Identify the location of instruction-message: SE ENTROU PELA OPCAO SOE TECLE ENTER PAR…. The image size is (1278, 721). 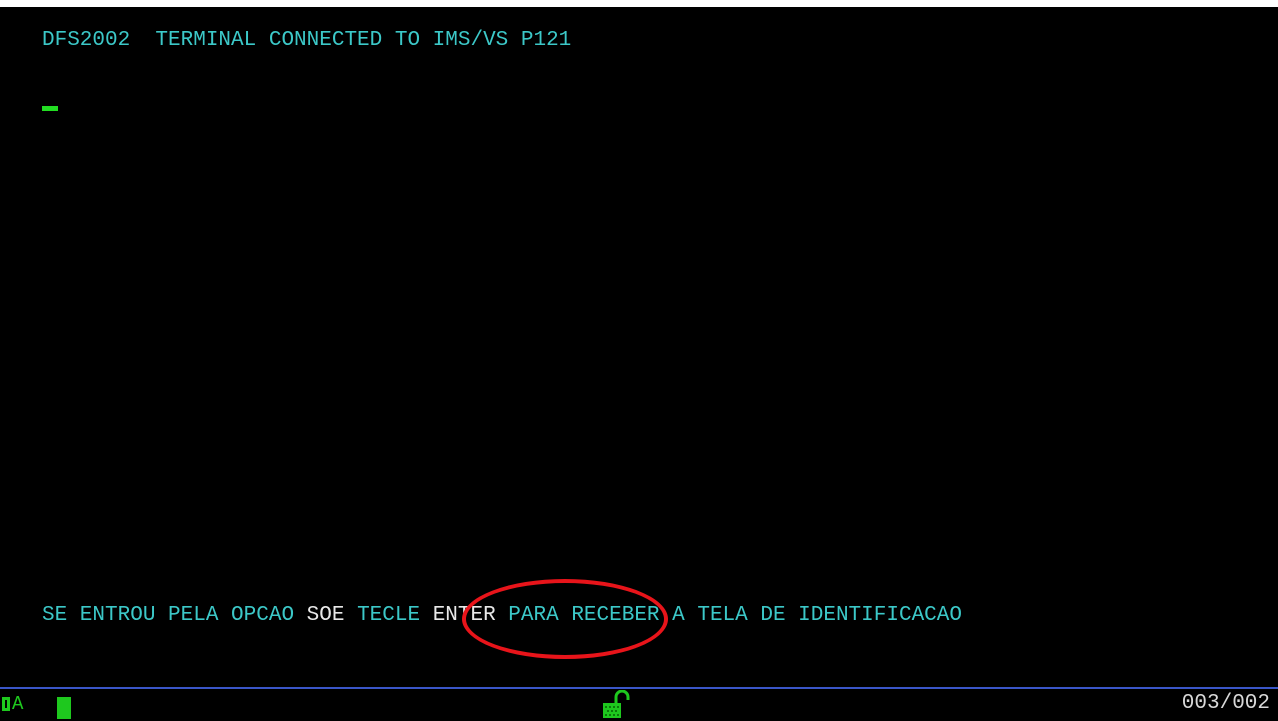
(502, 616).